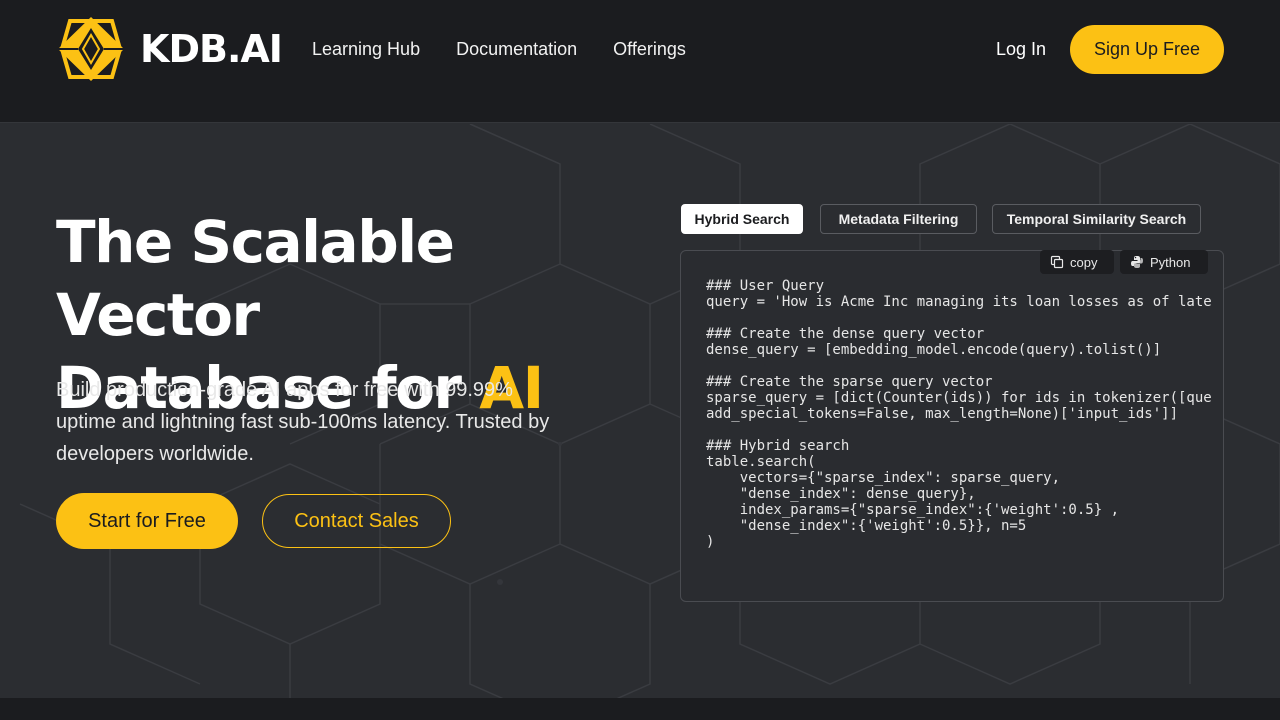 The width and height of the screenshot is (1280, 720). What do you see at coordinates (898, 219) in the screenshot?
I see `tab-metadata-filtering: Metadata Filtering` at bounding box center [898, 219].